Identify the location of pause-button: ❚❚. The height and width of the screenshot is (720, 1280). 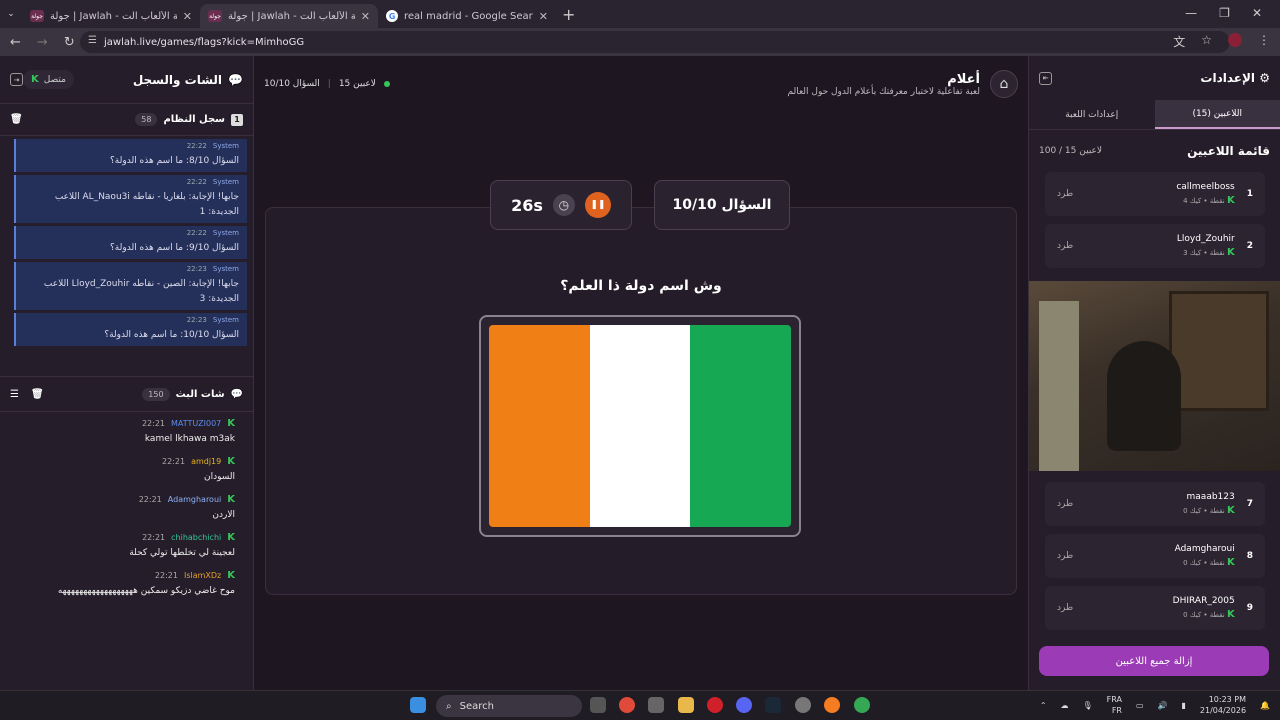
(597, 205).